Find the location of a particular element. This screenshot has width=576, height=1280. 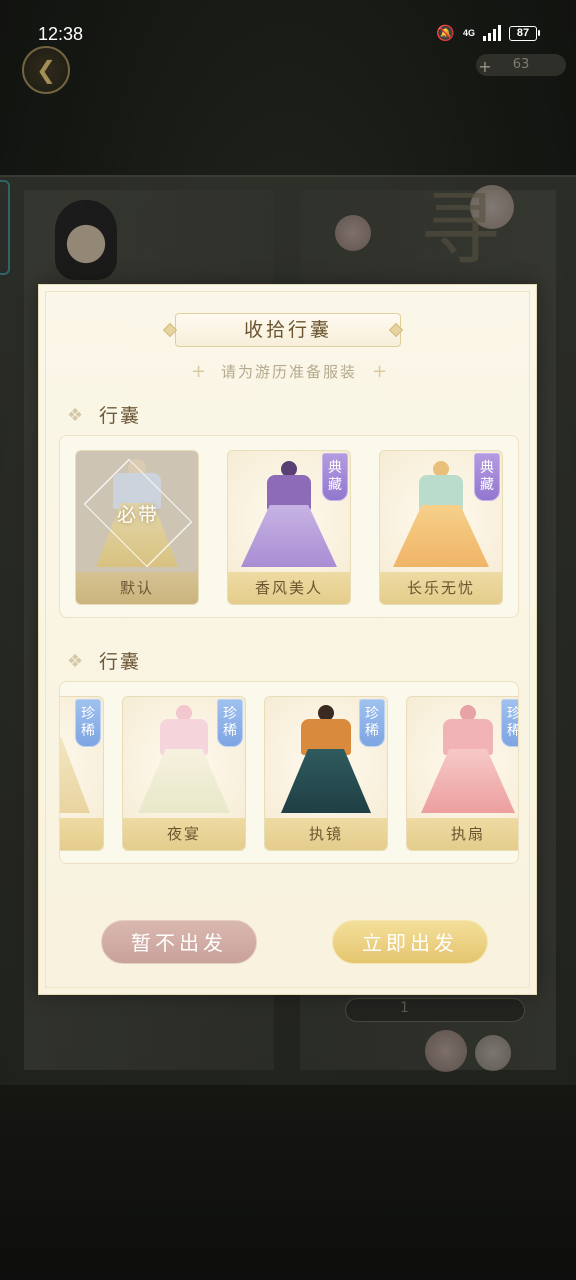

outfit-card-xiangfeng-meiren: 典藏 香风美人 is located at coordinates (289, 527).